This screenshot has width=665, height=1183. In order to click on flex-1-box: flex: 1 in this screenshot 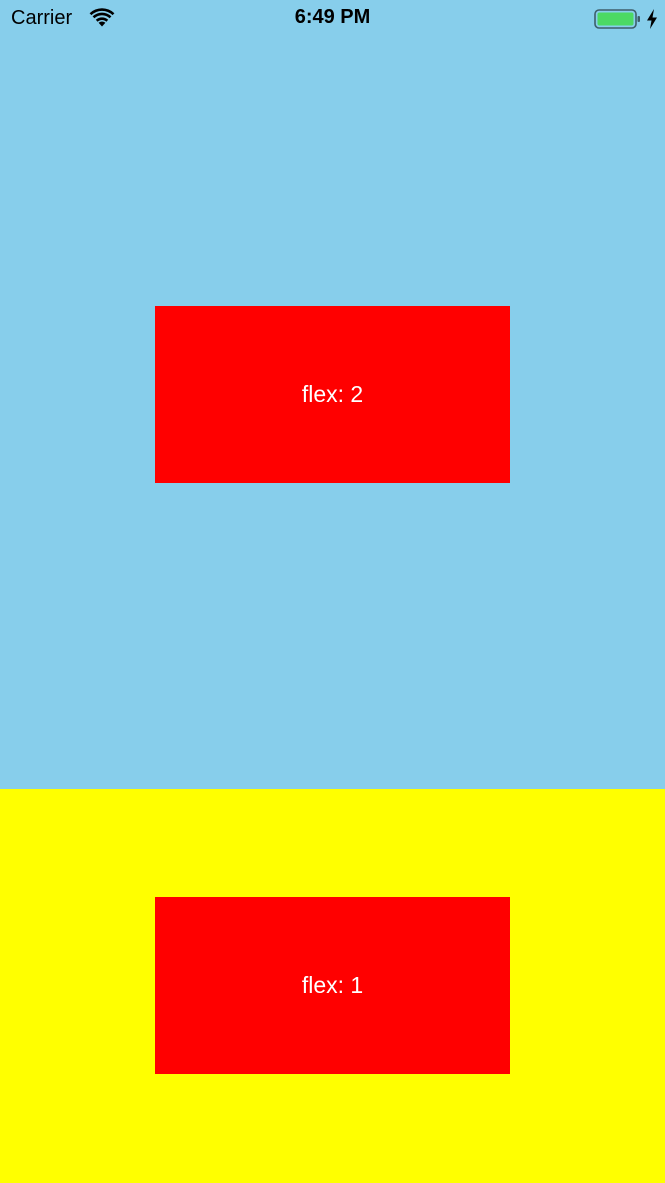, I will do `click(332, 986)`.